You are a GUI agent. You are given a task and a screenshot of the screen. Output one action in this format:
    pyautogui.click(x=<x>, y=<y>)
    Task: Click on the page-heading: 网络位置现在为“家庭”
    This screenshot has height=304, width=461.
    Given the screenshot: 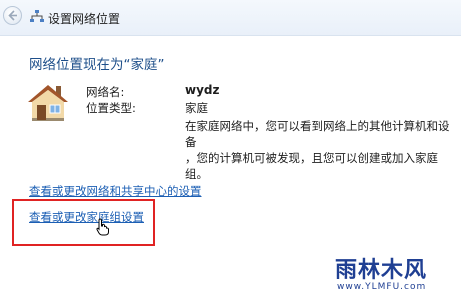 What is the action you would take?
    pyautogui.click(x=97, y=65)
    